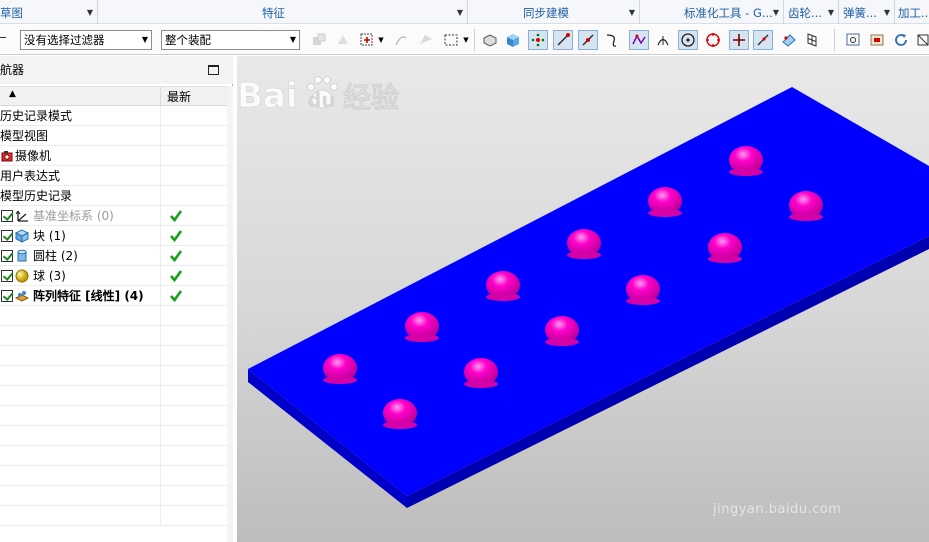  Describe the element at coordinates (763, 40) in the screenshot. I see `snap-point-on-surface-icon` at that location.